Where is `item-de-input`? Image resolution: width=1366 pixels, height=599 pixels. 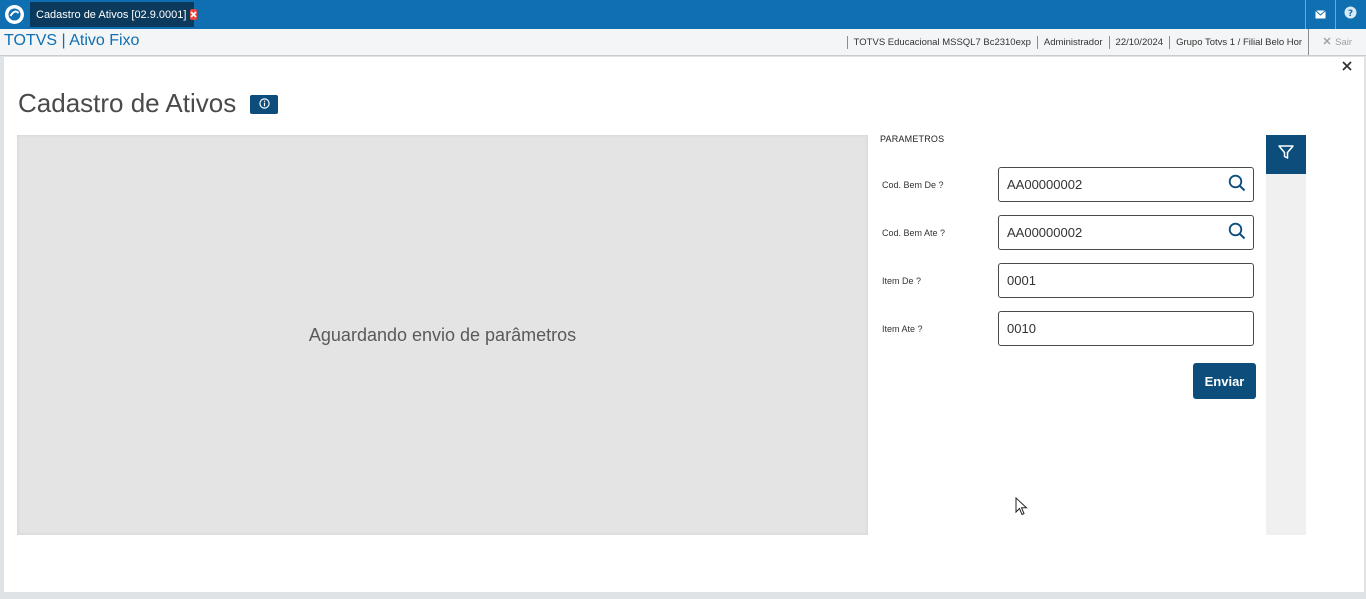
item-de-input is located at coordinates (1126, 280).